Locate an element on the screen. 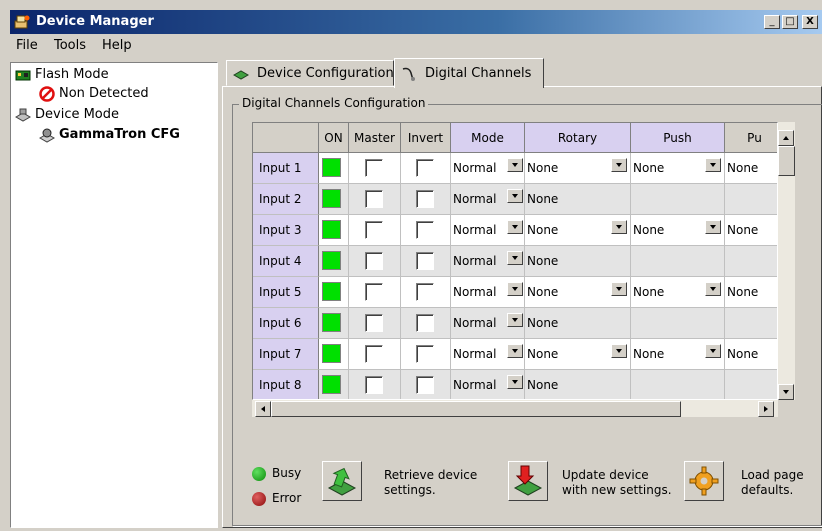  column-header-master: Master is located at coordinates (375, 138).